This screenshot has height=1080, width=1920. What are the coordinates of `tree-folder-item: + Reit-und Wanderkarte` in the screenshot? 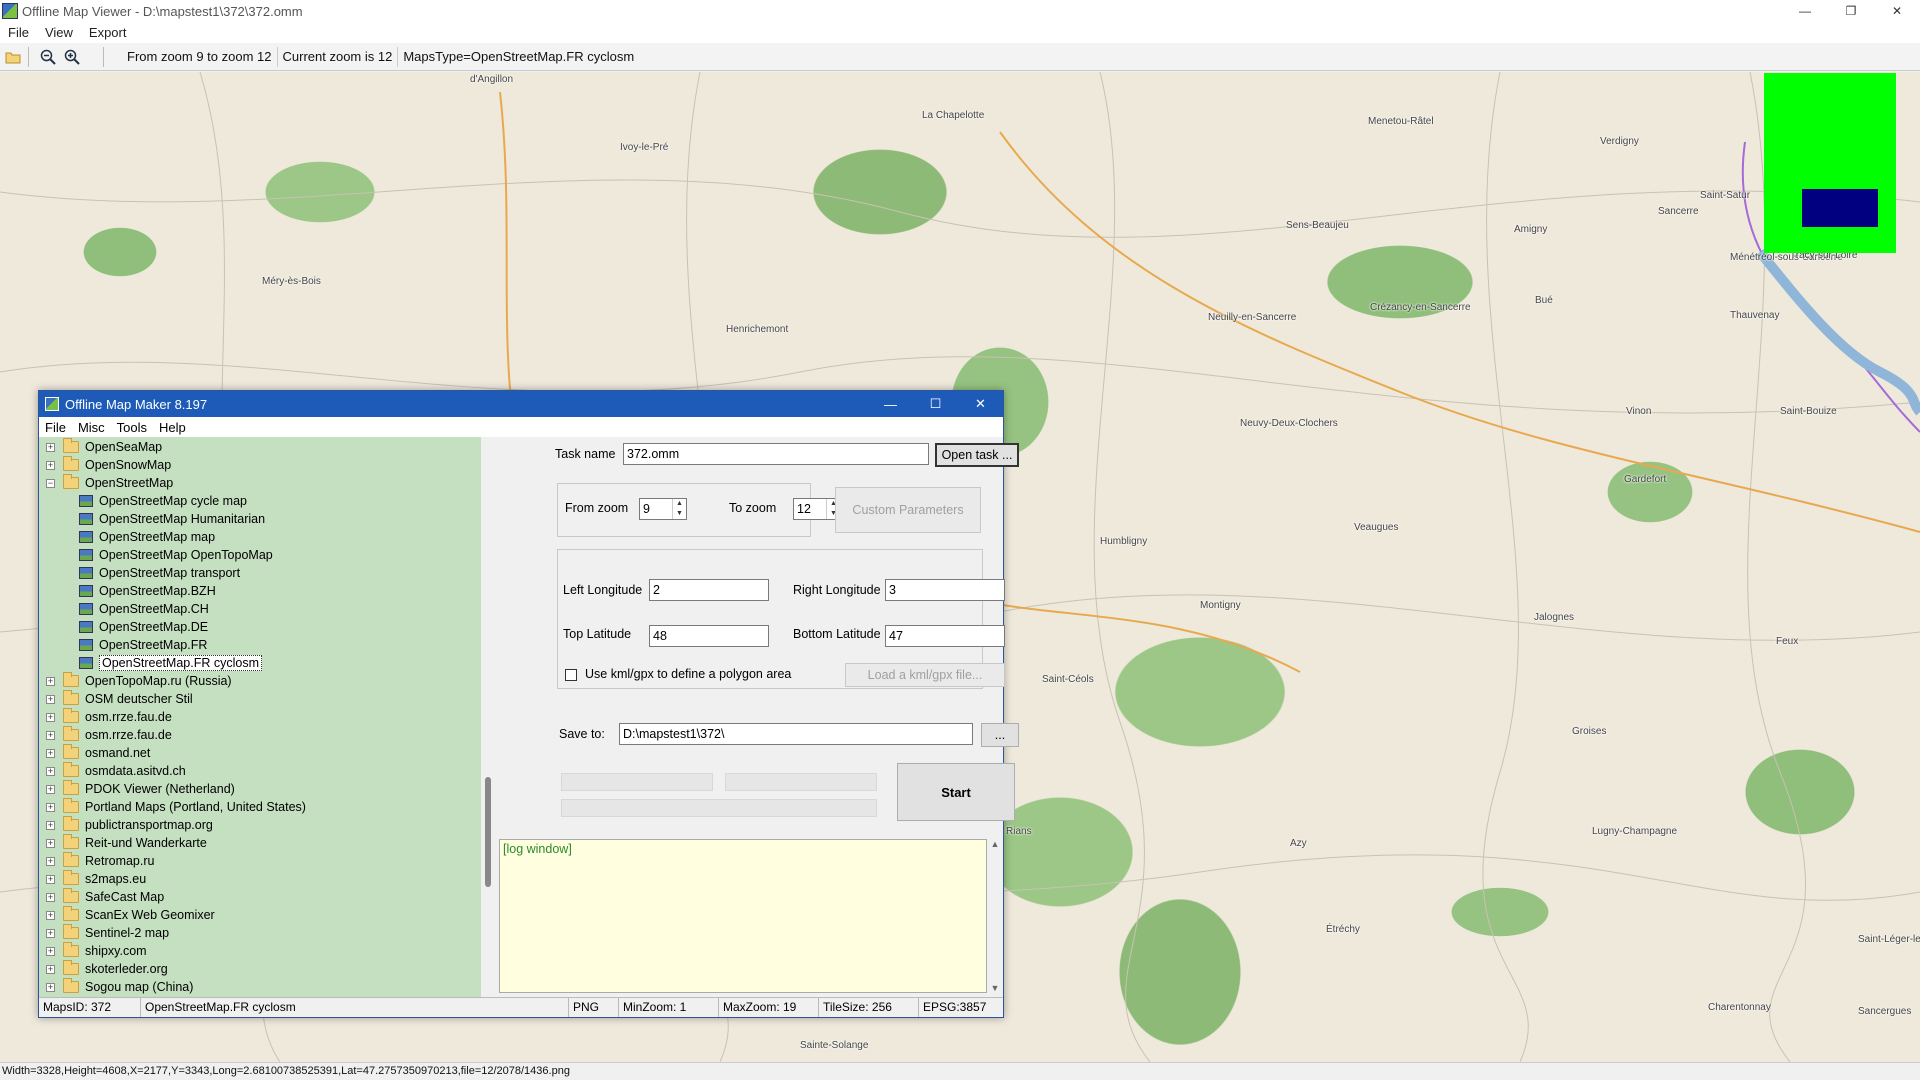 It's located at (126, 843).